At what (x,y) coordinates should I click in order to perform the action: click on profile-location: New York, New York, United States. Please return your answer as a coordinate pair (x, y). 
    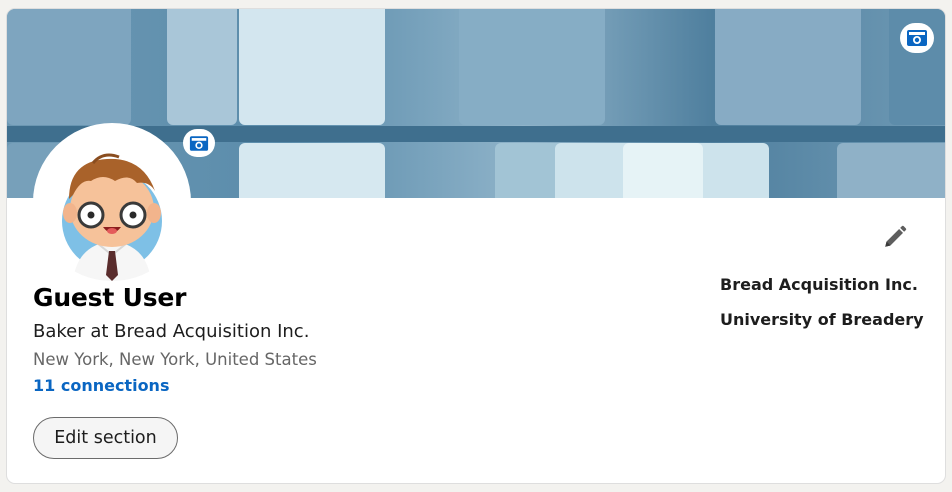
    Looking at the image, I should click on (175, 359).